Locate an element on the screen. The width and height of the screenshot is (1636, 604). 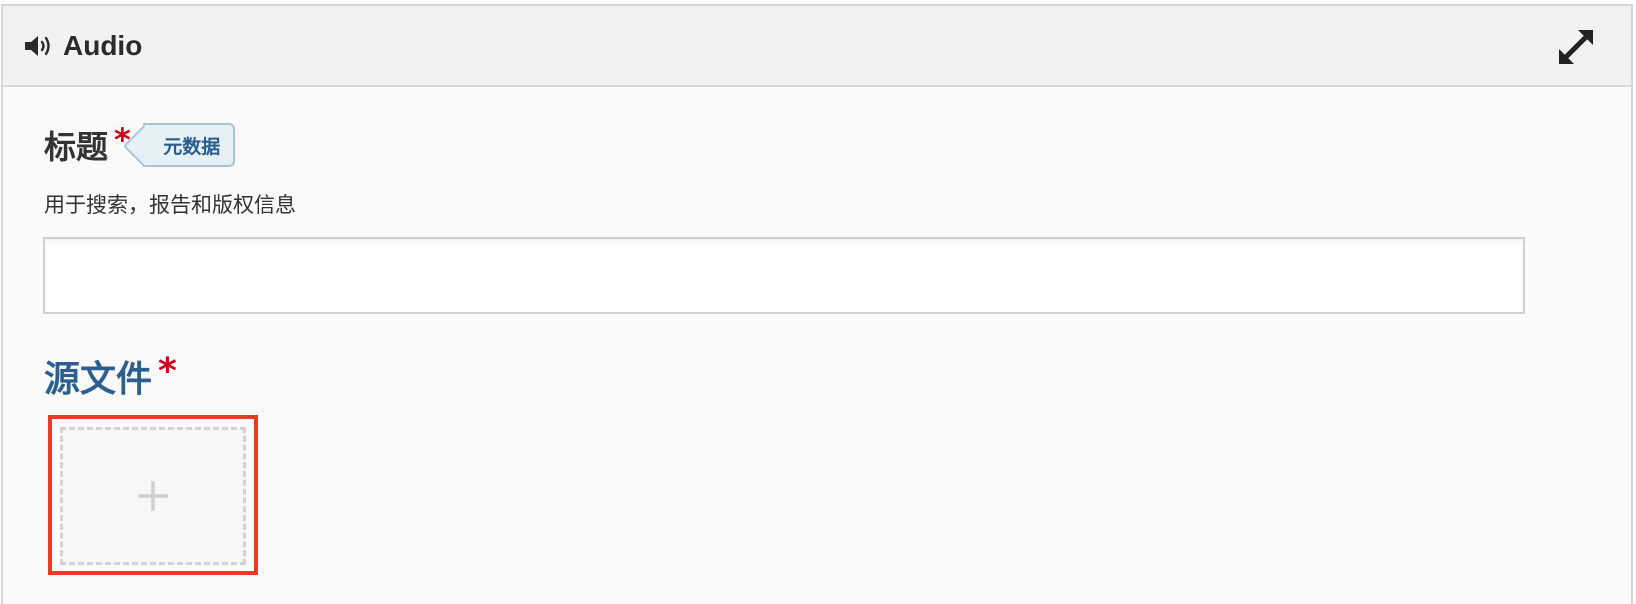
panel-title: Audio is located at coordinates (103, 45).